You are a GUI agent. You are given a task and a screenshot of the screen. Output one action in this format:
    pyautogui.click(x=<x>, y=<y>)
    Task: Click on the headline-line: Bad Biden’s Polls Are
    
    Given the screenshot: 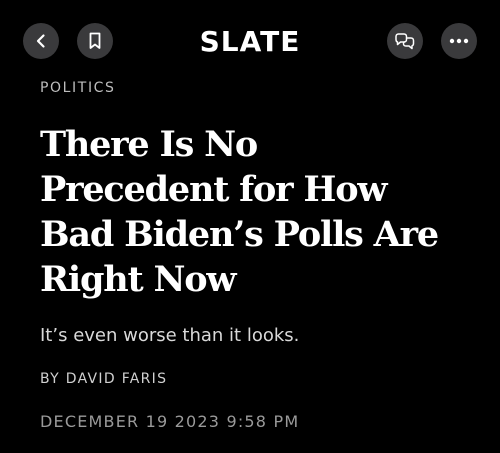 What is the action you would take?
    pyautogui.click(x=239, y=234)
    